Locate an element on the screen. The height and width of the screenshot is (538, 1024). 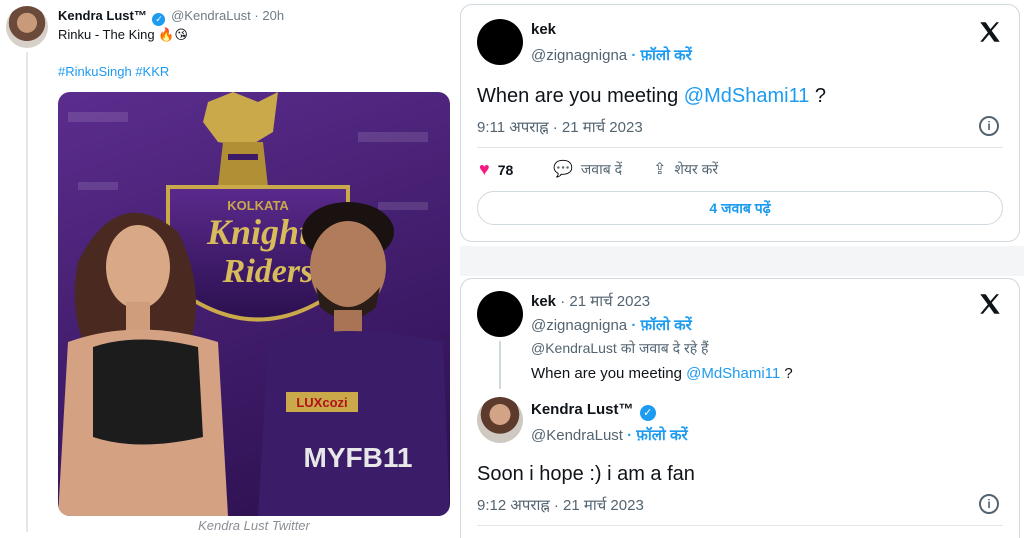
text-suffix: ? is located at coordinates (820, 96).